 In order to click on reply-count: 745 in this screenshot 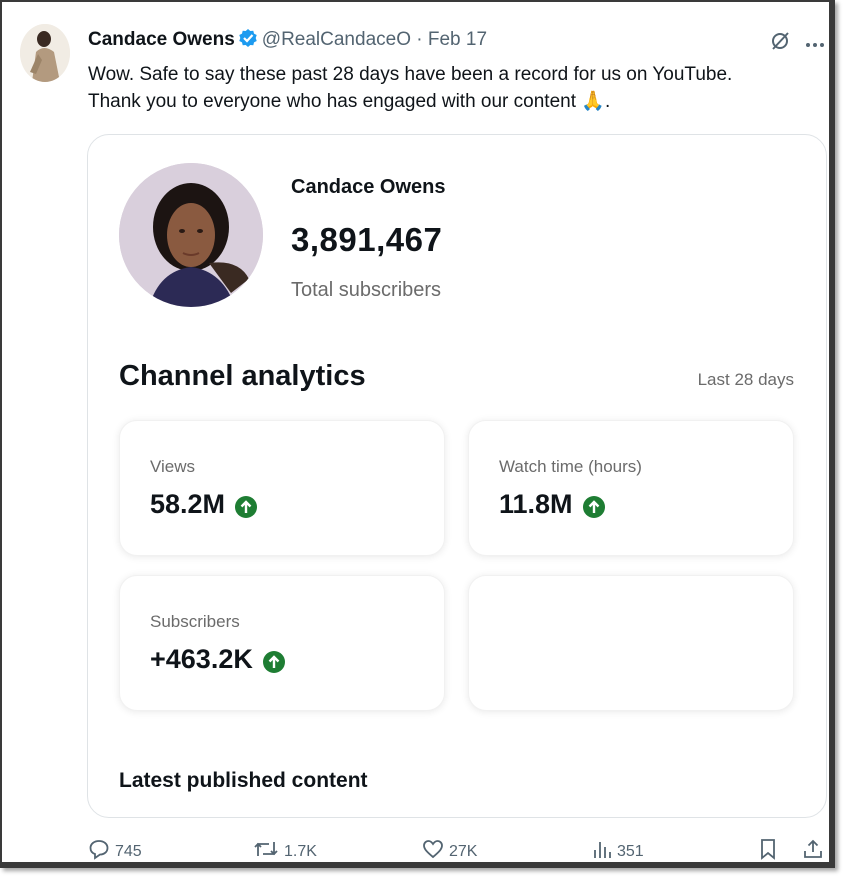, I will do `click(128, 851)`.